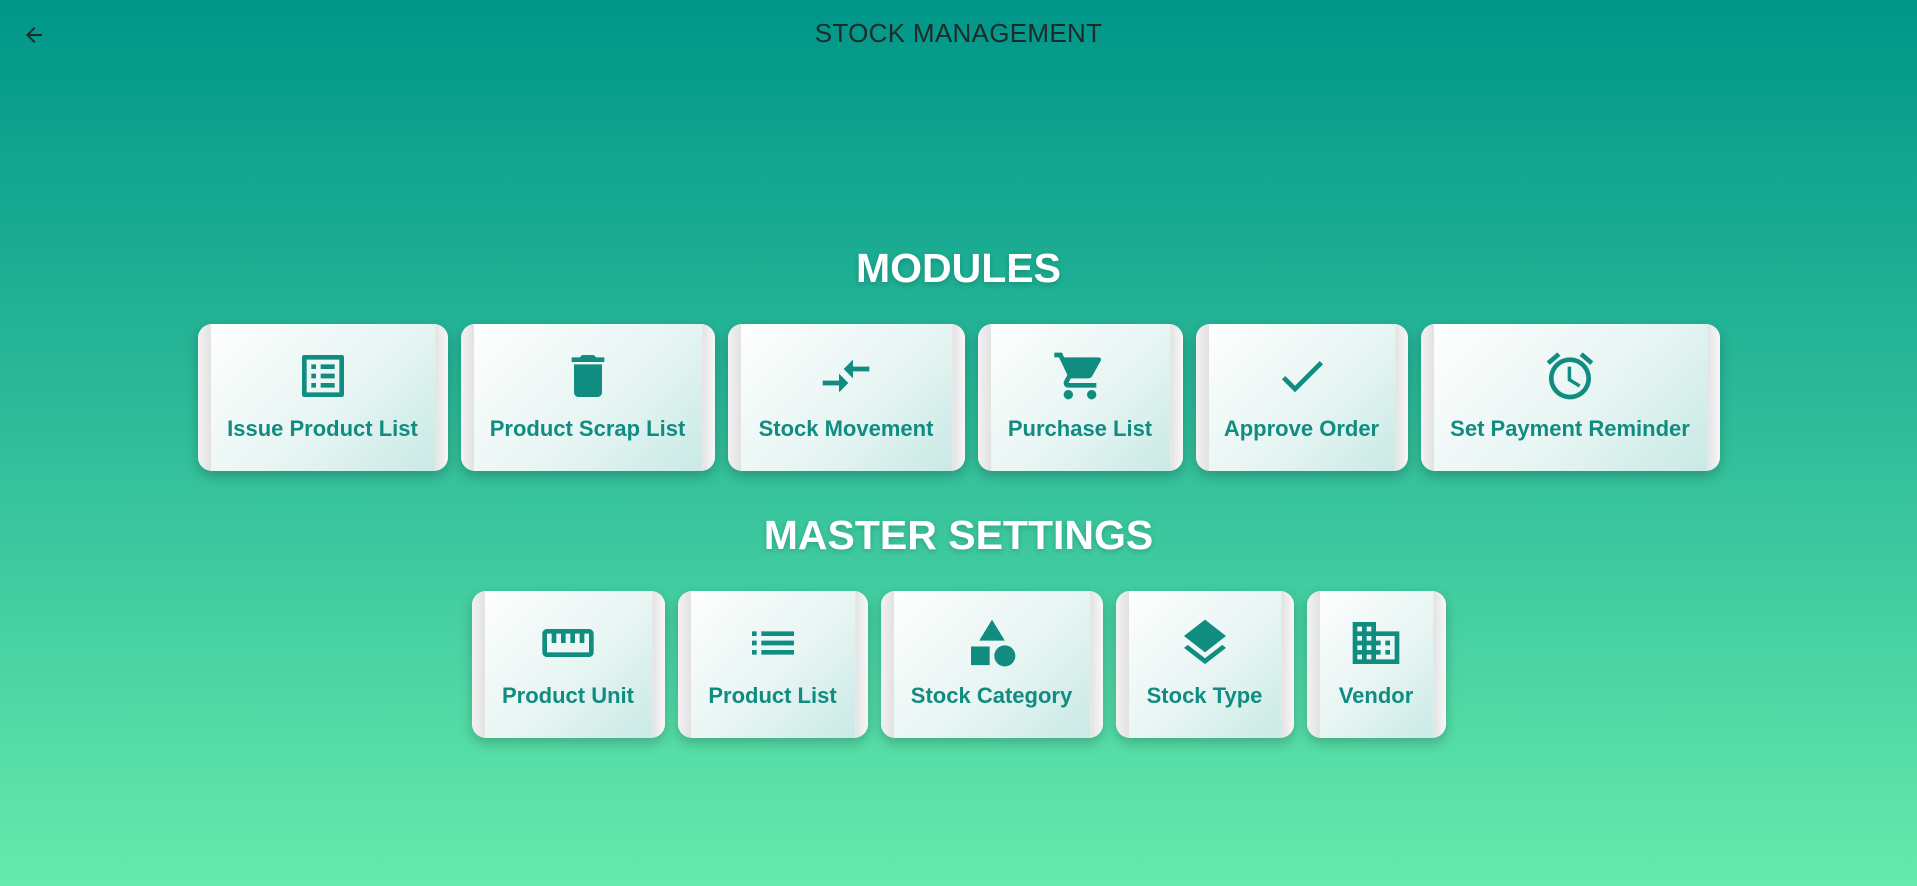  I want to click on product-unit-card: Product Unit, so click(568, 664).